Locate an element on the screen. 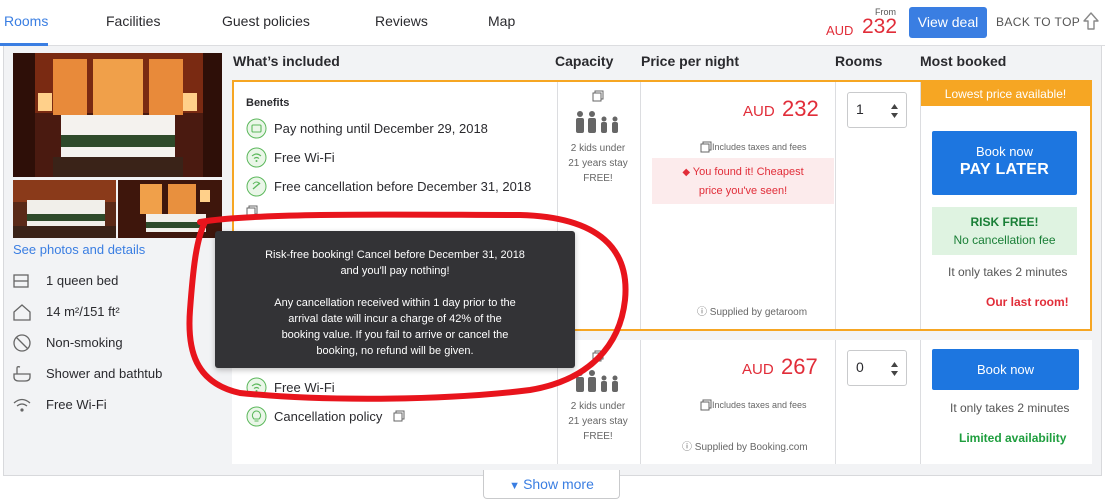 This screenshot has width=1105, height=504. tag-icon: ◆ is located at coordinates (687, 172).